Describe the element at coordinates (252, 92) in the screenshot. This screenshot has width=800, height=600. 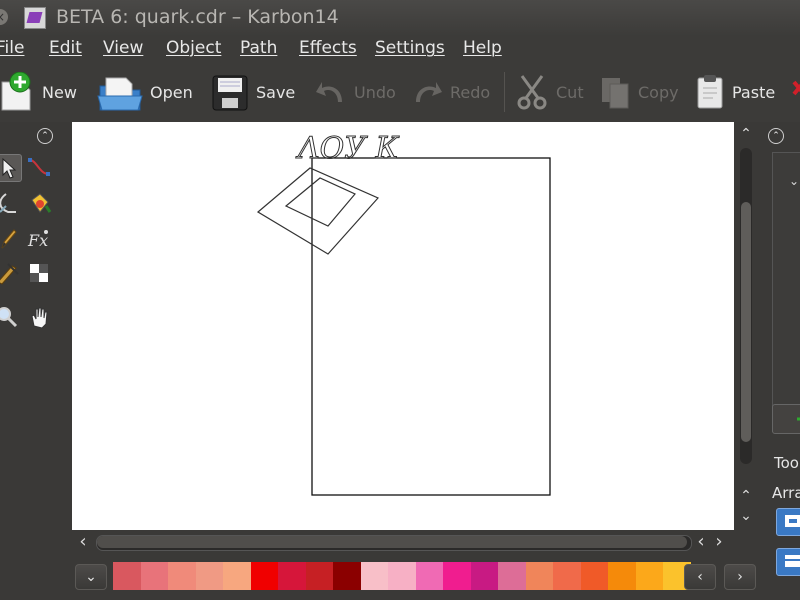
I see `save-button: Save` at that location.